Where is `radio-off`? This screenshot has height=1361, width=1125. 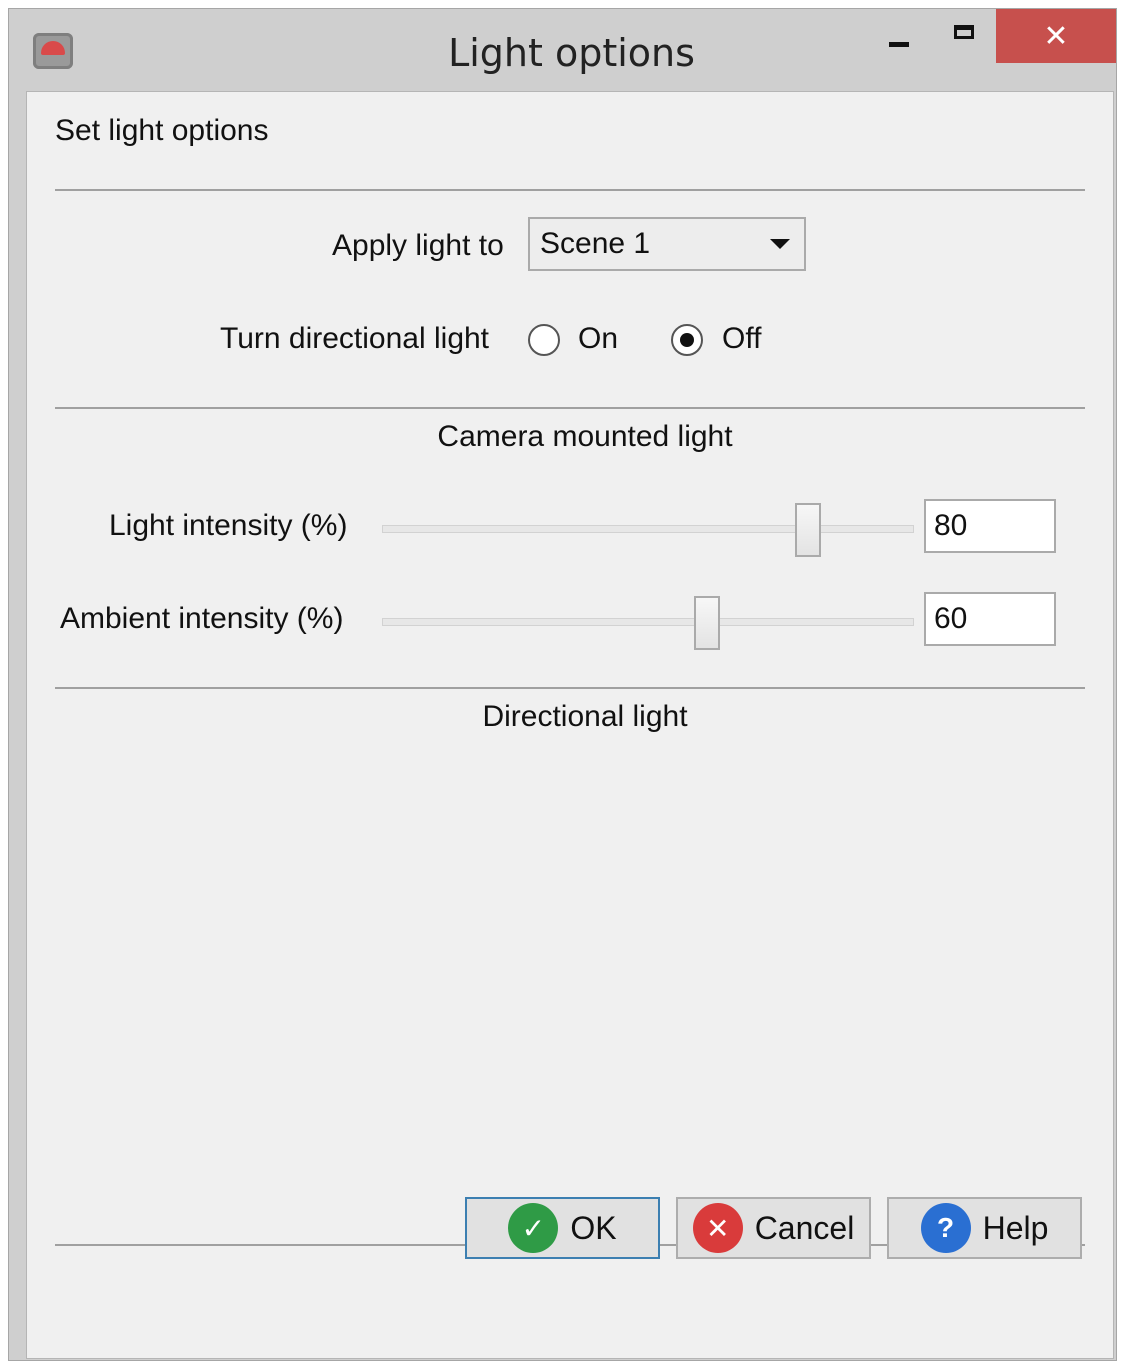
radio-off is located at coordinates (687, 340).